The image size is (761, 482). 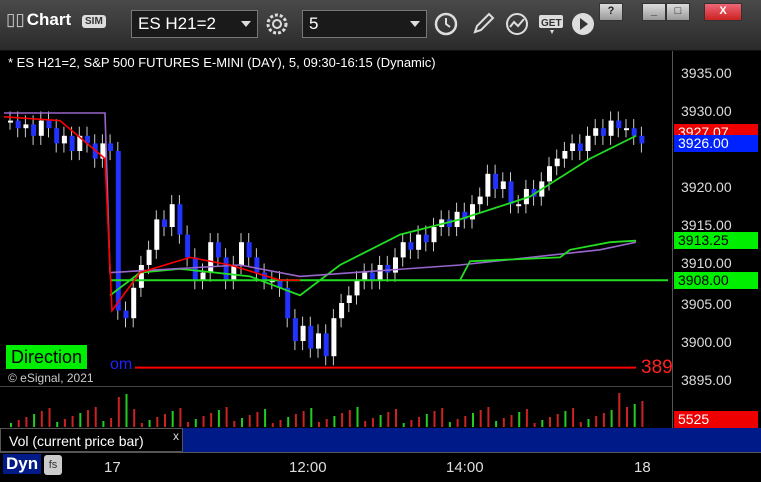 What do you see at coordinates (465, 467) in the screenshot?
I see `time-label: 14:00` at bounding box center [465, 467].